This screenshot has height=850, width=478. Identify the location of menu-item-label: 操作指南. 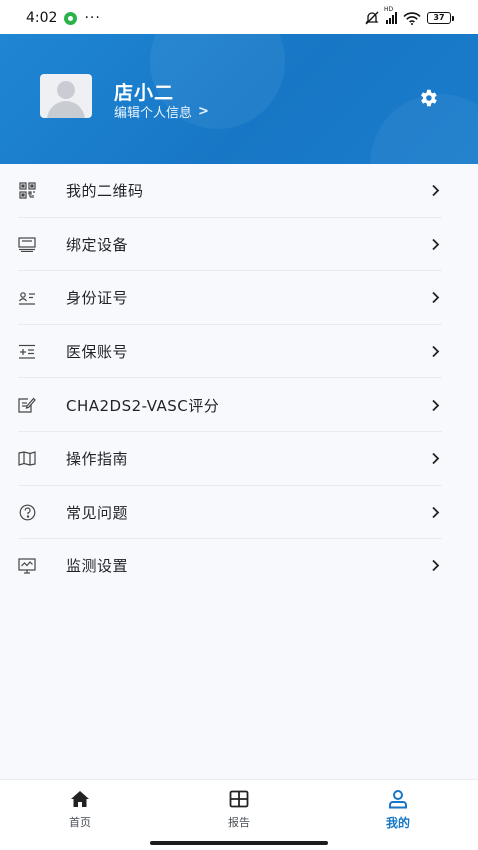
(97, 459).